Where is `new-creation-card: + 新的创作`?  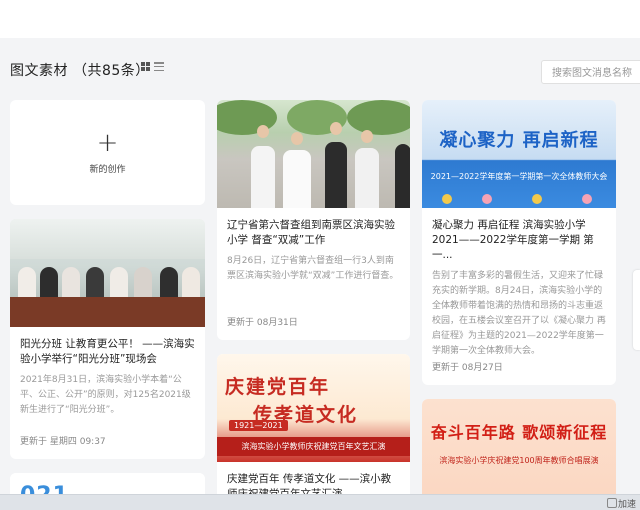
new-creation-card: + 新的创作 is located at coordinates (107, 152).